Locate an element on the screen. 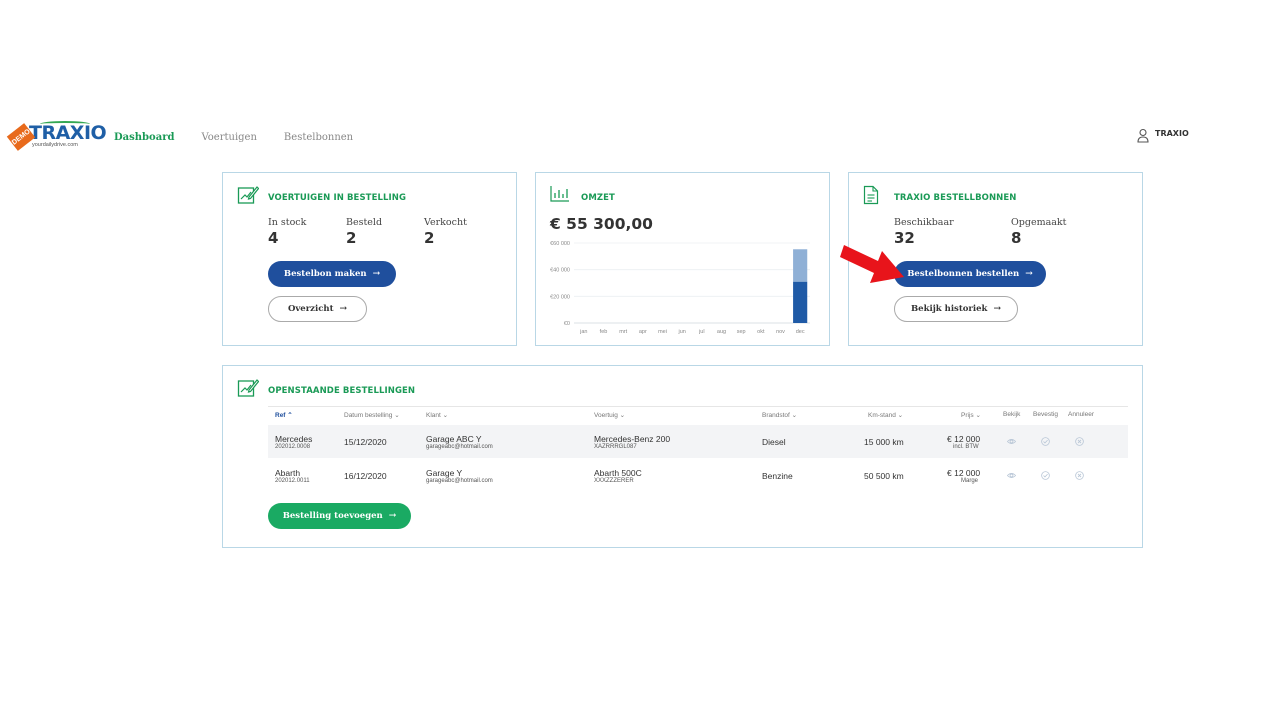 Image resolution: width=1280 pixels, height=720 pixels. col-header-ref: Ref ⌃ is located at coordinates (284, 415).